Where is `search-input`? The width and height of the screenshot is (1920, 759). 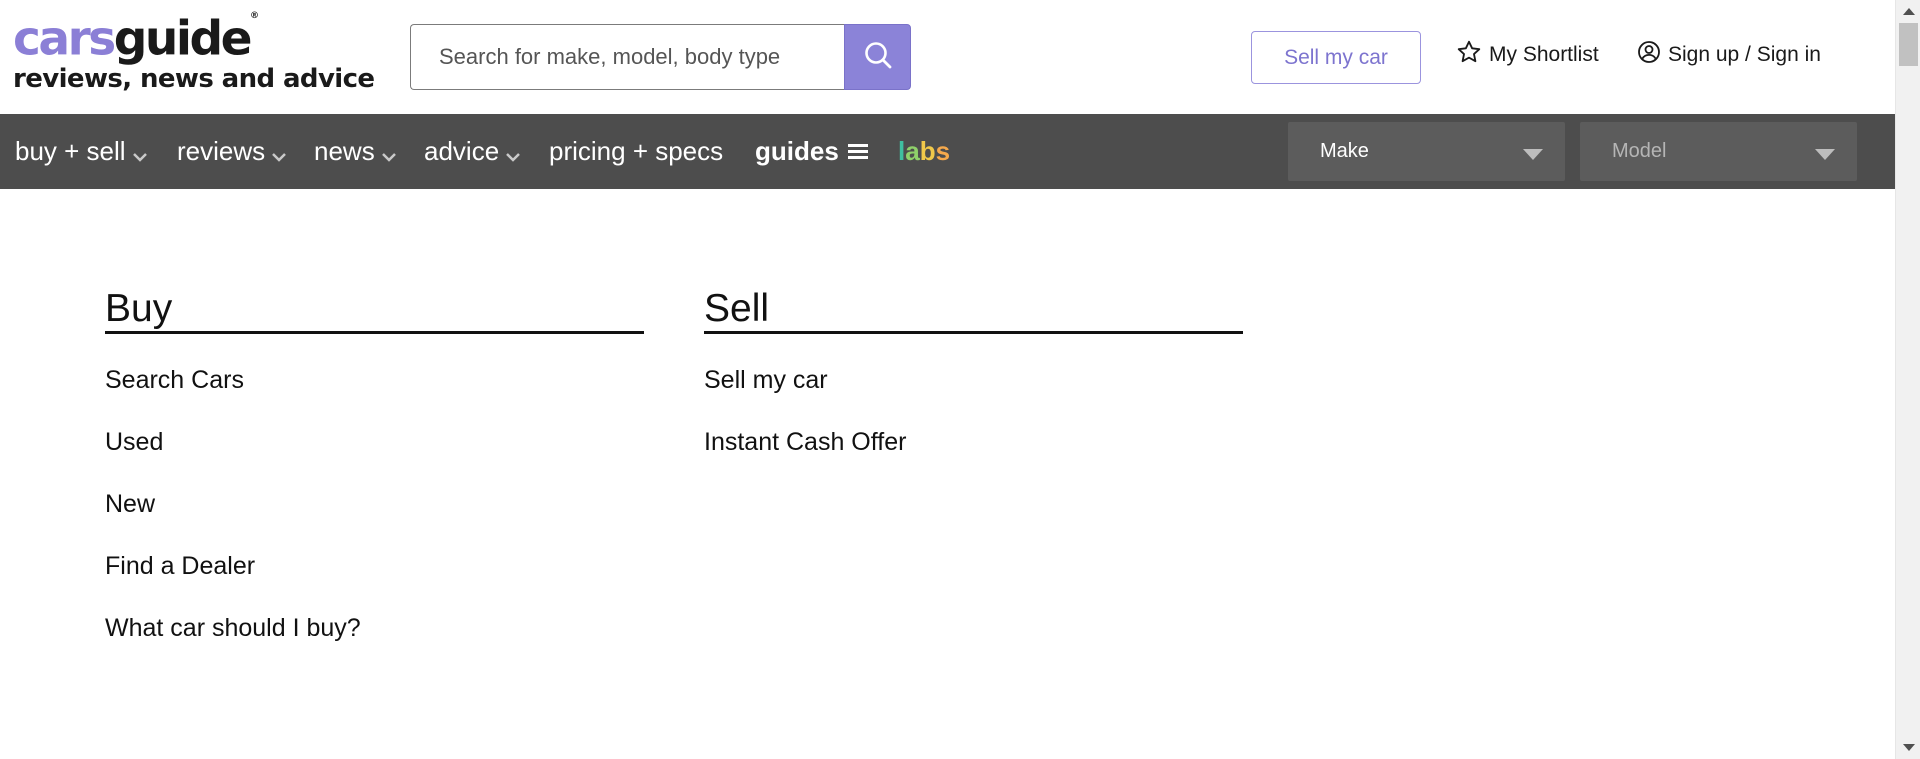 search-input is located at coordinates (627, 57).